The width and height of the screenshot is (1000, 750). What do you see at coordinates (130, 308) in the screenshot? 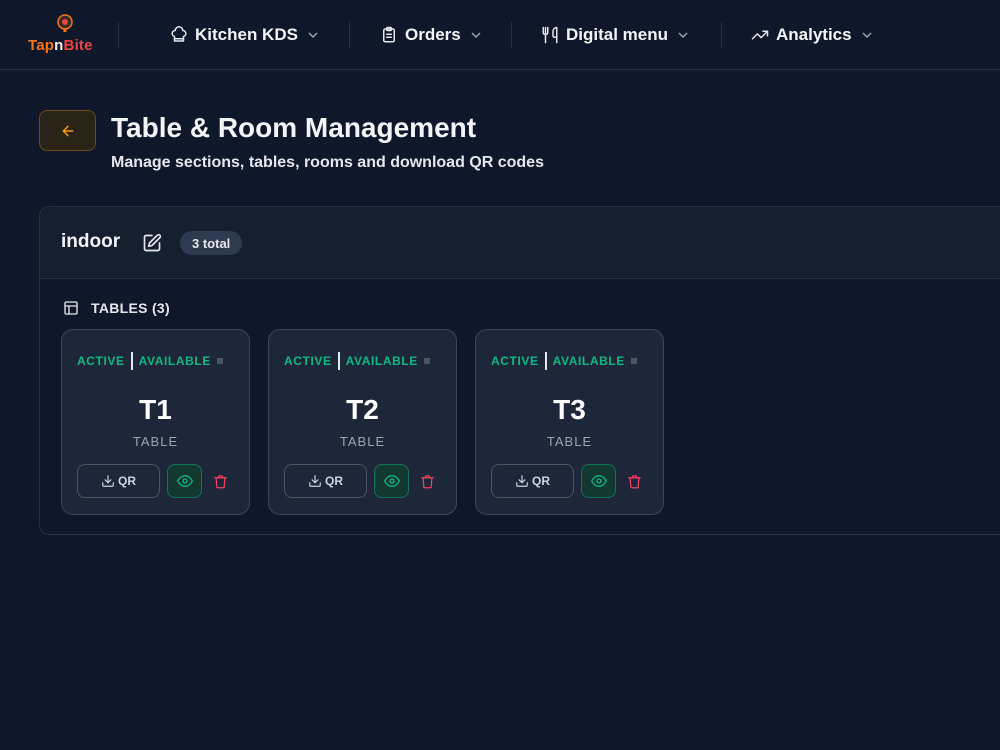
I see `tables-heading-label: TABLES (3)` at bounding box center [130, 308].